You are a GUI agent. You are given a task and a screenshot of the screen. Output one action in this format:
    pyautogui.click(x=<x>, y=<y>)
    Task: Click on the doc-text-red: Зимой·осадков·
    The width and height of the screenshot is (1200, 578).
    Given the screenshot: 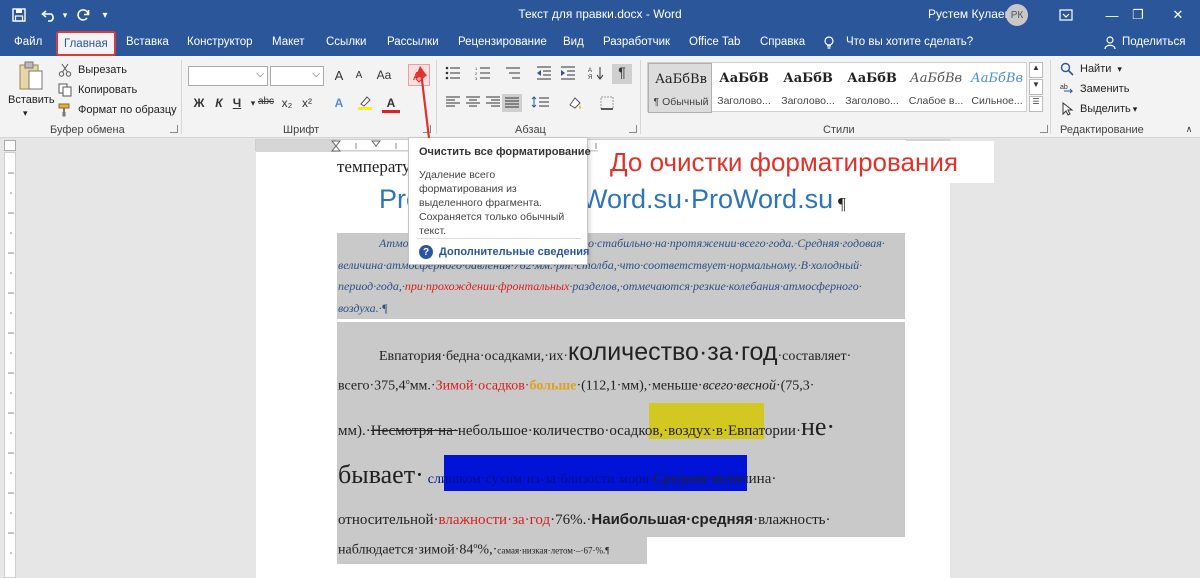 What is the action you would take?
    pyautogui.click(x=482, y=386)
    